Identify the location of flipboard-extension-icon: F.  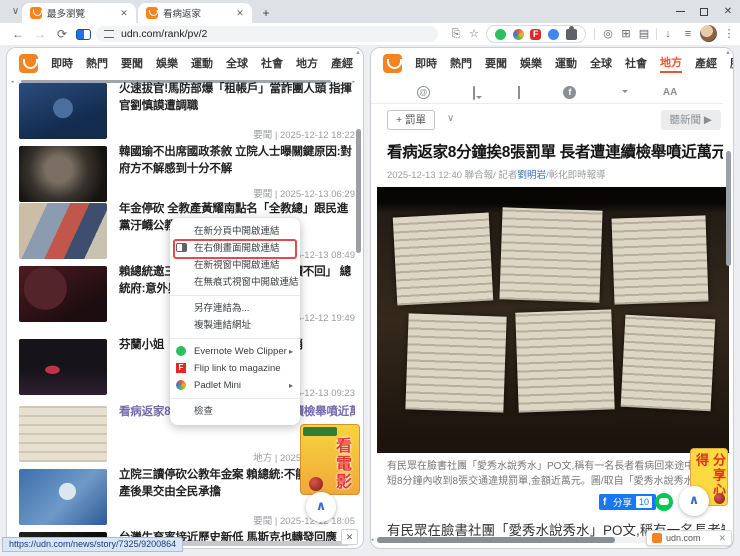
(536, 34).